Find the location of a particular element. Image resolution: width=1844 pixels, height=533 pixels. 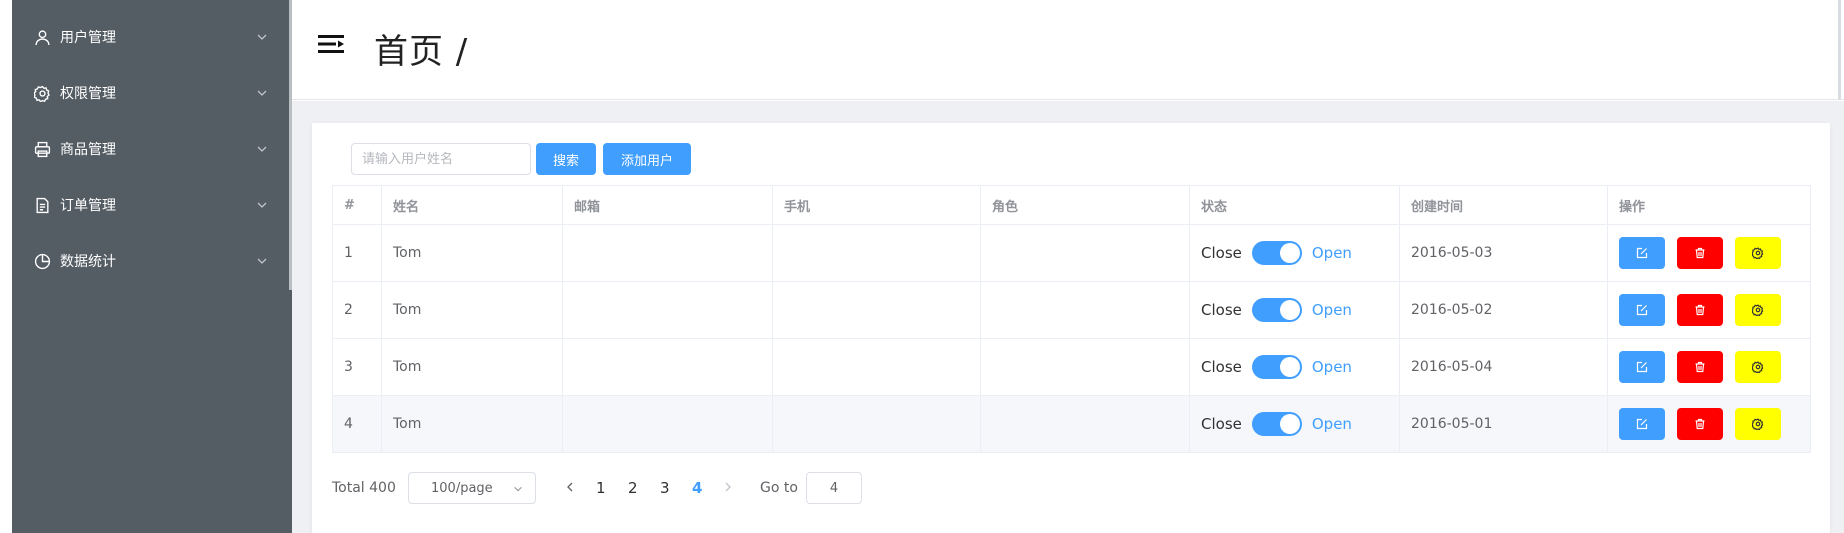

page-scrollbar is located at coordinates (1839, 50).